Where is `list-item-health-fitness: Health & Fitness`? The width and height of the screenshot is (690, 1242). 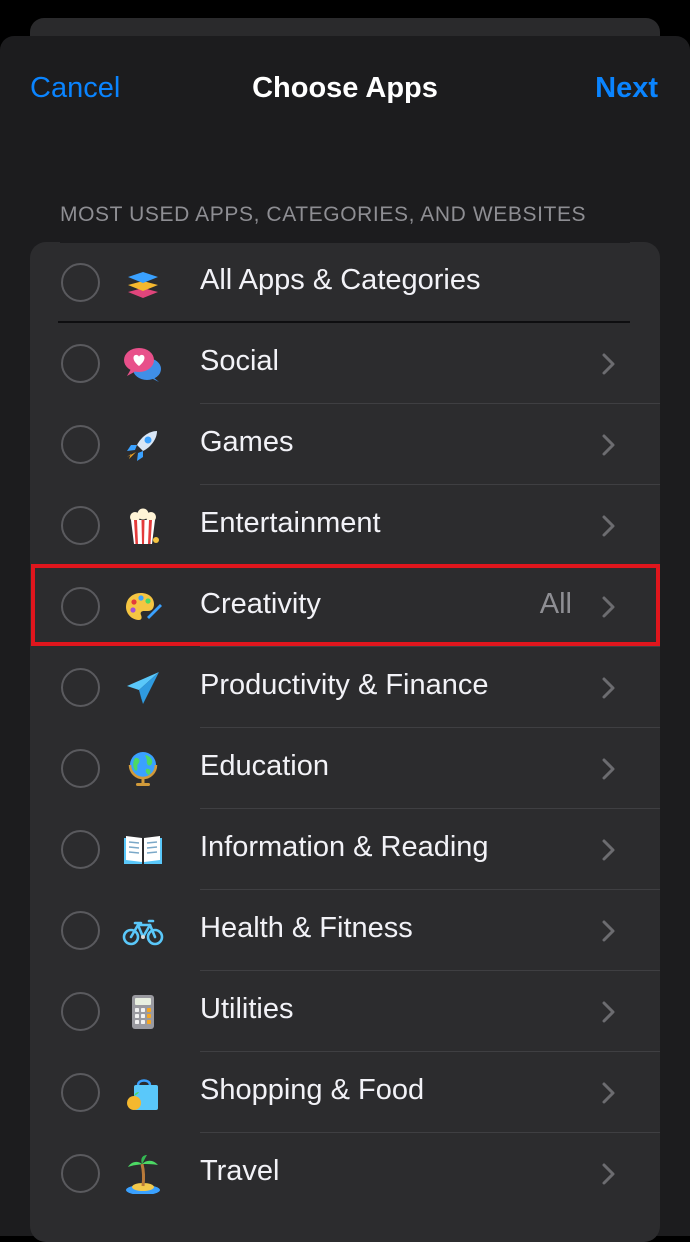 list-item-health-fitness: Health & Fitness is located at coordinates (345, 930).